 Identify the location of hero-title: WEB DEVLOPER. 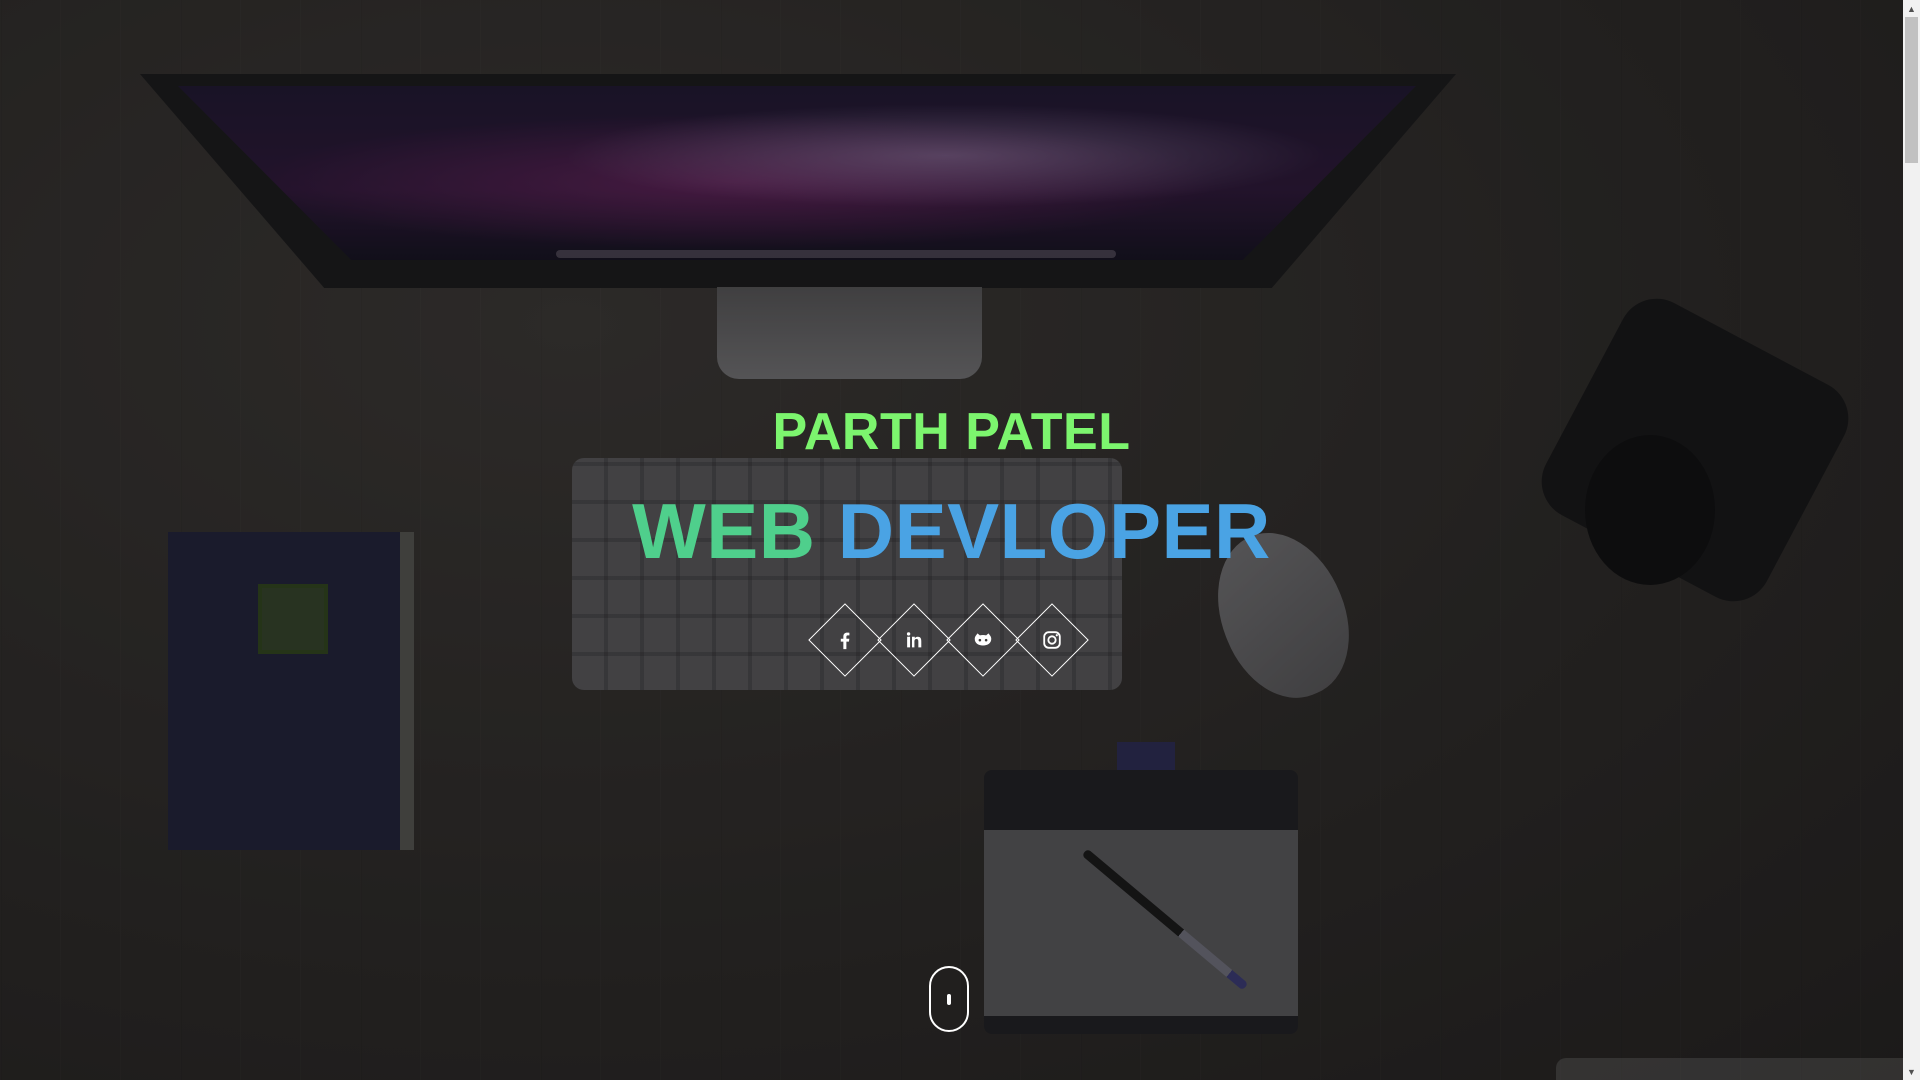
(951, 531).